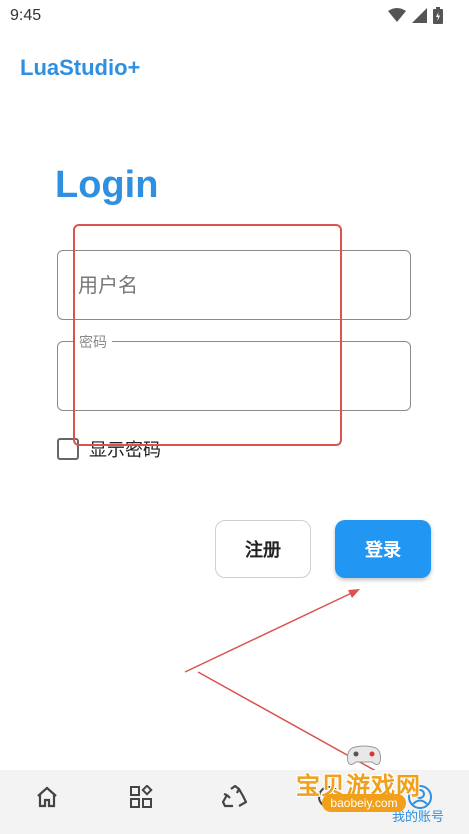 This screenshot has height=834, width=469. I want to click on annotation-arrows, so click(299, 690).